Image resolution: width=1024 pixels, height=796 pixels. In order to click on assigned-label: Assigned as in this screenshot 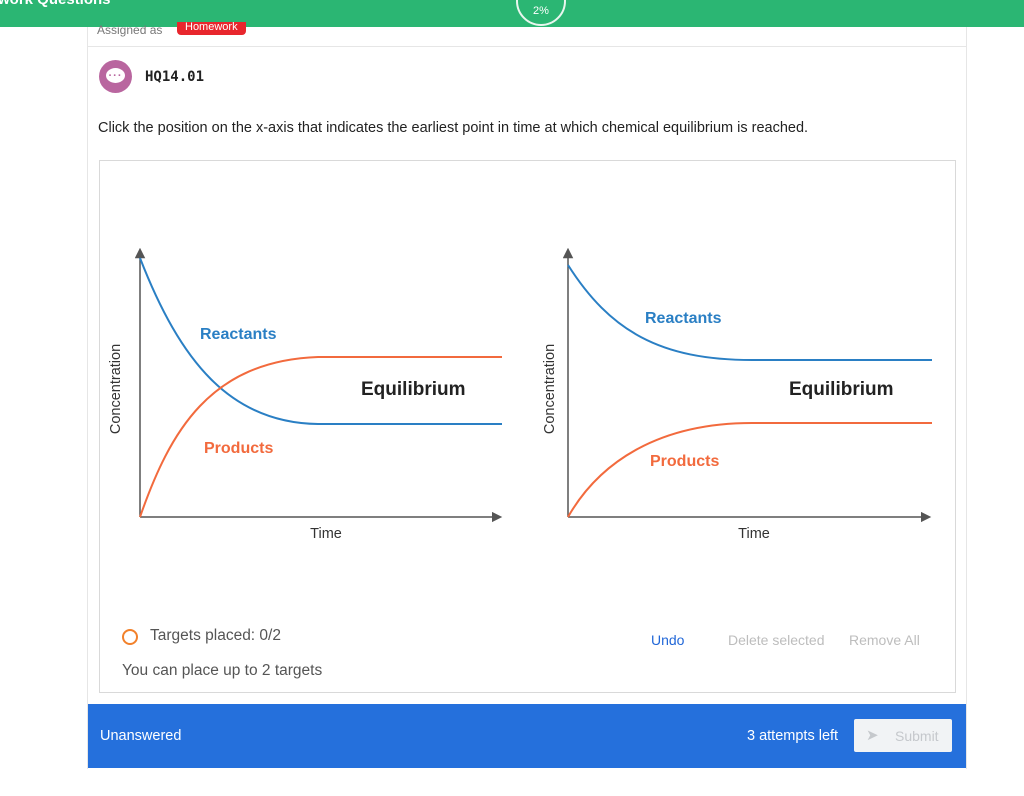, I will do `click(130, 30)`.